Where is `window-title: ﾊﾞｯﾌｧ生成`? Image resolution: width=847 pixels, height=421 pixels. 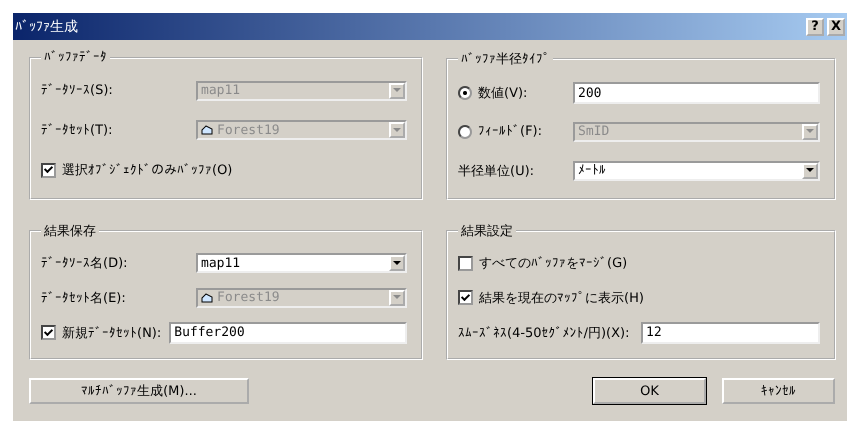 window-title: ﾊﾞｯﾌｧ生成 is located at coordinates (46, 27).